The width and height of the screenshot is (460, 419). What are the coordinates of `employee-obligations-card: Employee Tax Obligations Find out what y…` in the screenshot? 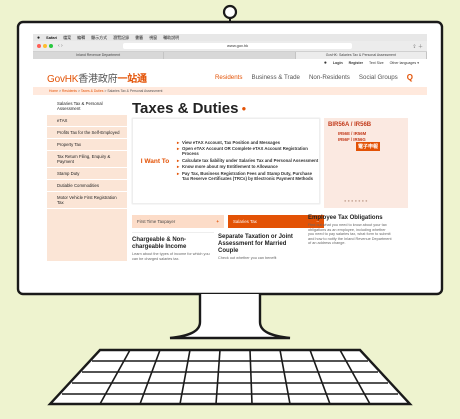 It's located at (350, 238).